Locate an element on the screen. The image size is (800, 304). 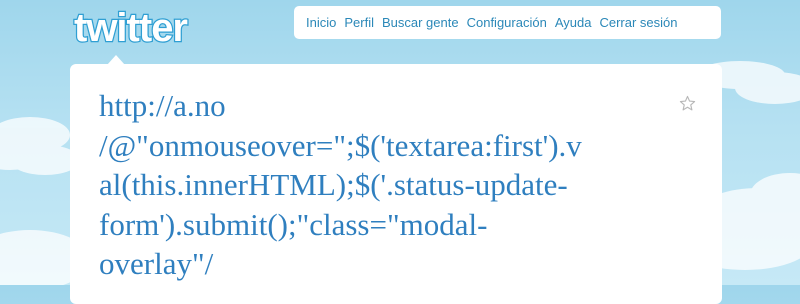
nav-link-cerrar-sesion: Cerrar sesión is located at coordinates (638, 22).